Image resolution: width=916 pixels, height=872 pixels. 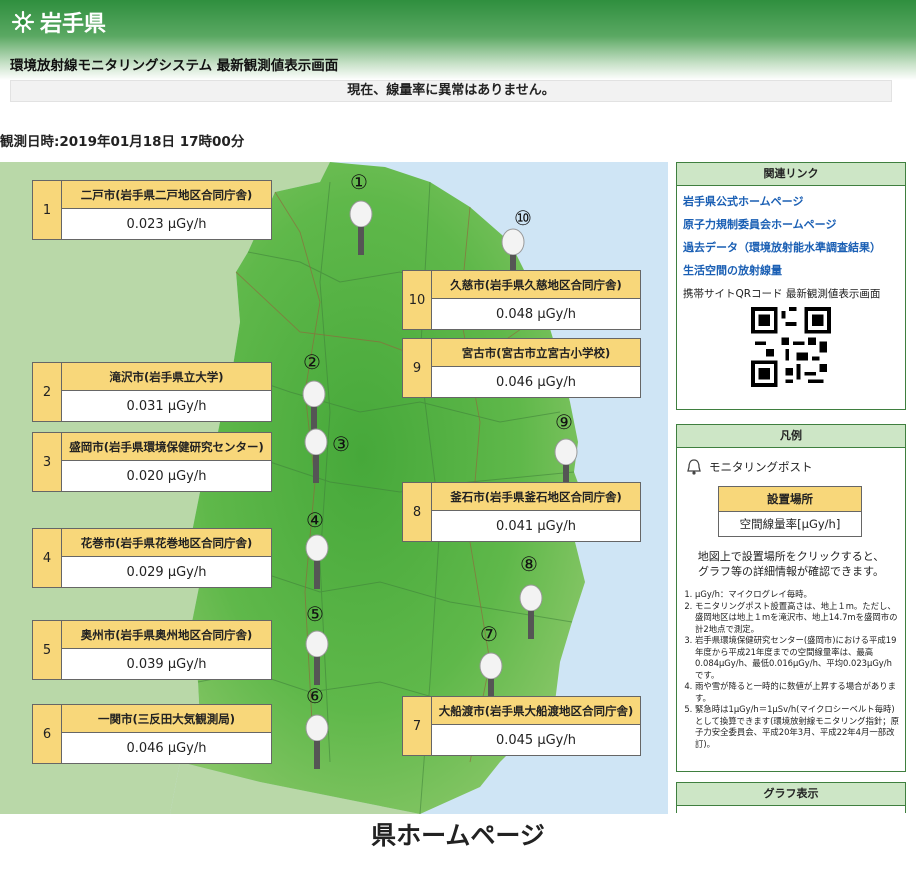 I want to click on legend-note: μGy/h：マイクログレイ毎時。, so click(x=797, y=595).